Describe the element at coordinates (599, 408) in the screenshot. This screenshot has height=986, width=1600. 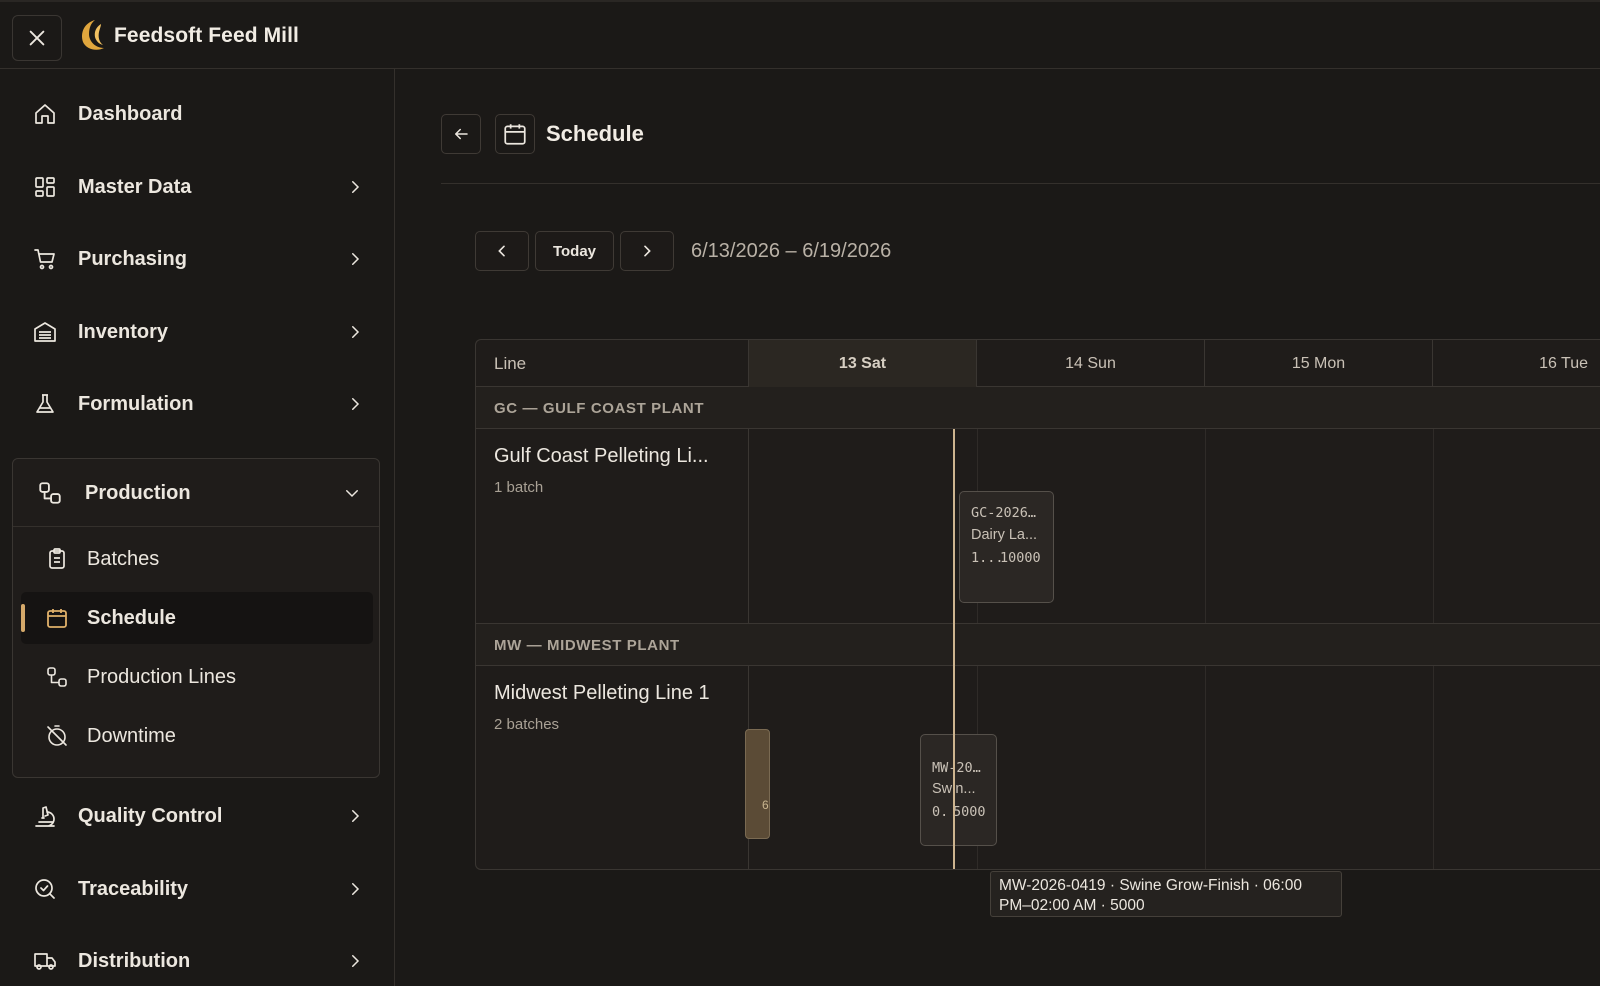
I see `plant-label: GC — GULF COAST PLANT` at that location.